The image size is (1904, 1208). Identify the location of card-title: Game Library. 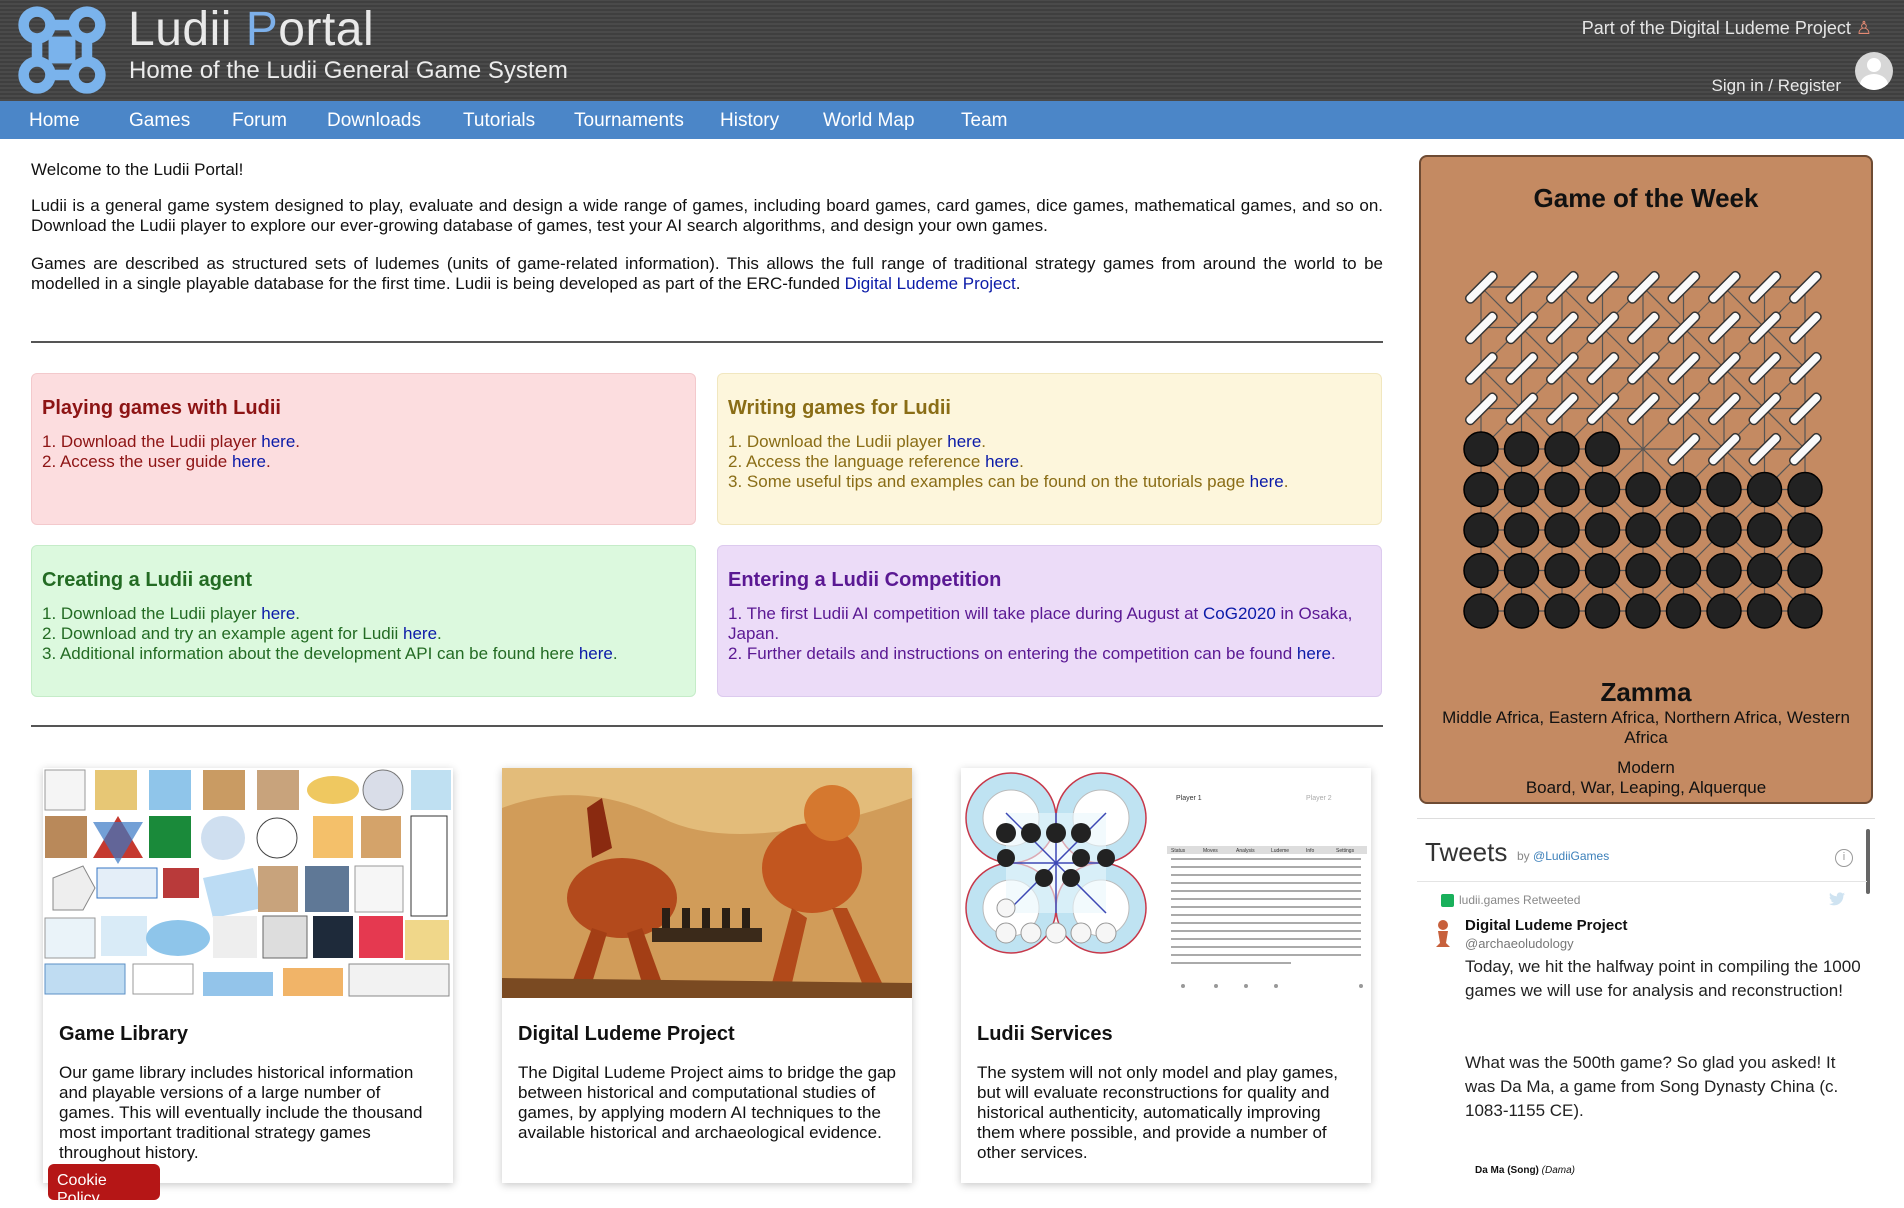
(123, 1034).